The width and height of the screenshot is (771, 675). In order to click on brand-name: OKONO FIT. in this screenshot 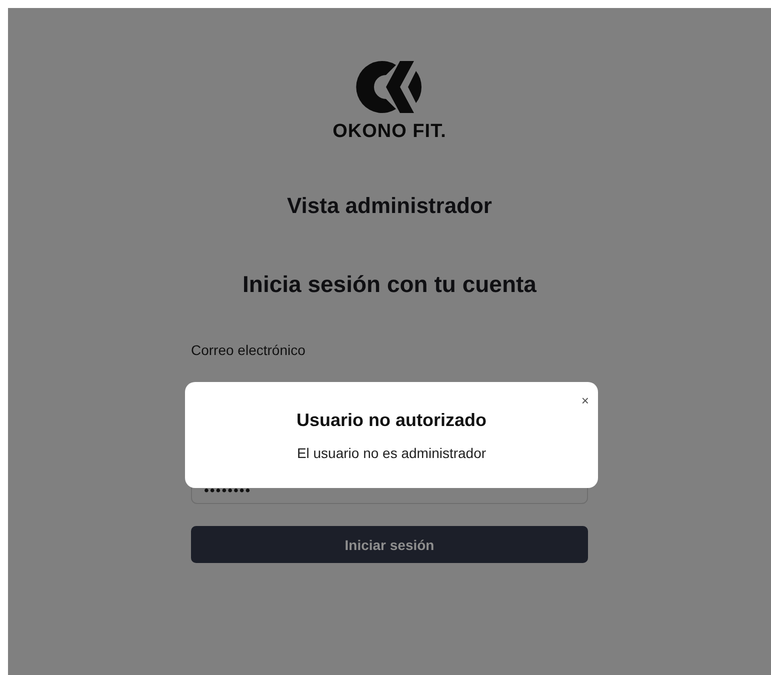, I will do `click(389, 132)`.